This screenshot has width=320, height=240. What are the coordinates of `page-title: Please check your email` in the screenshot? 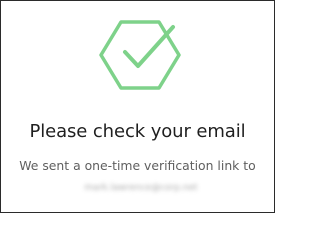 It's located at (137, 131).